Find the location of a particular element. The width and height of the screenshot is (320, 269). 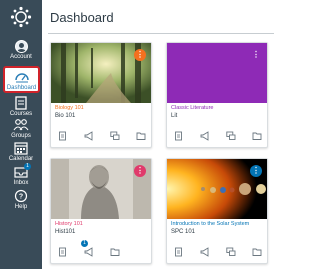

nav-item-help: ? Help is located at coordinates (21, 200).